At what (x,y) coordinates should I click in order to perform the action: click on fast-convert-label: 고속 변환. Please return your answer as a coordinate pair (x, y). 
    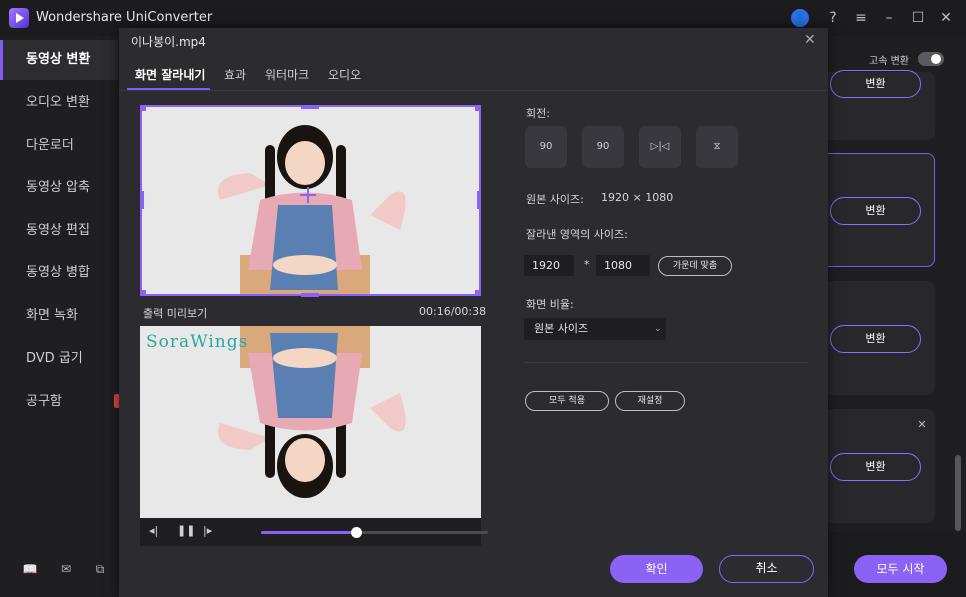
    Looking at the image, I should click on (889, 61).